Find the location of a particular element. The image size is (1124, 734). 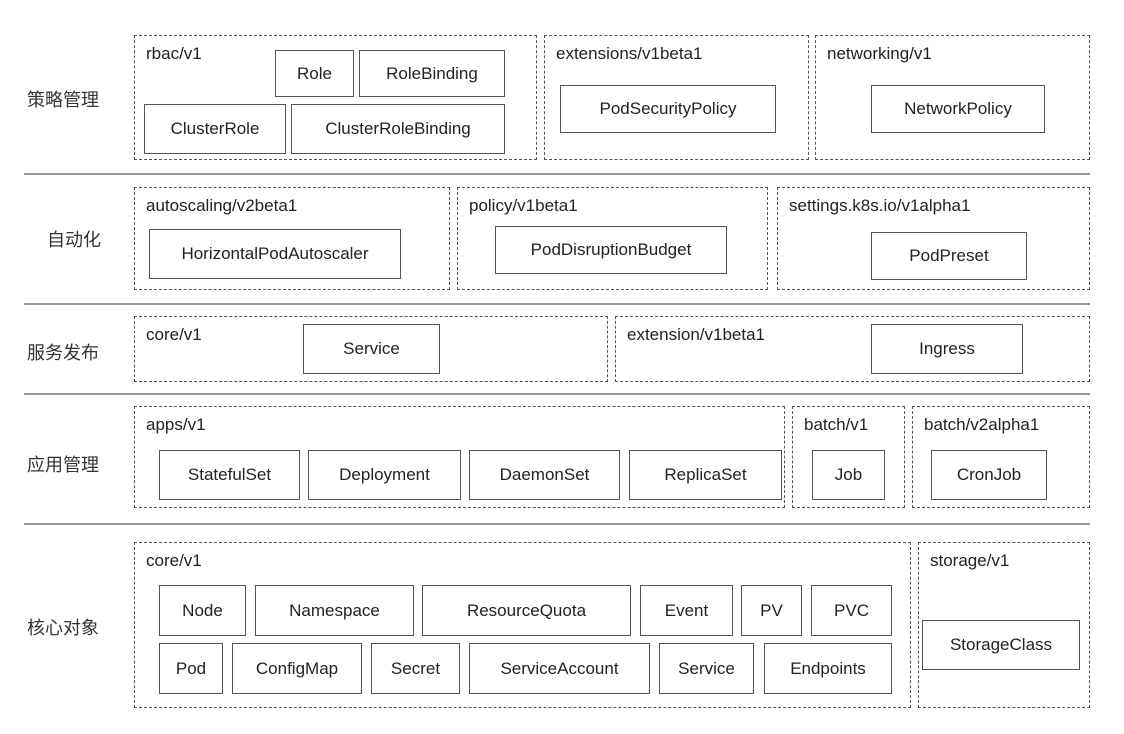

resource-box: ServiceAccount is located at coordinates (559, 668).